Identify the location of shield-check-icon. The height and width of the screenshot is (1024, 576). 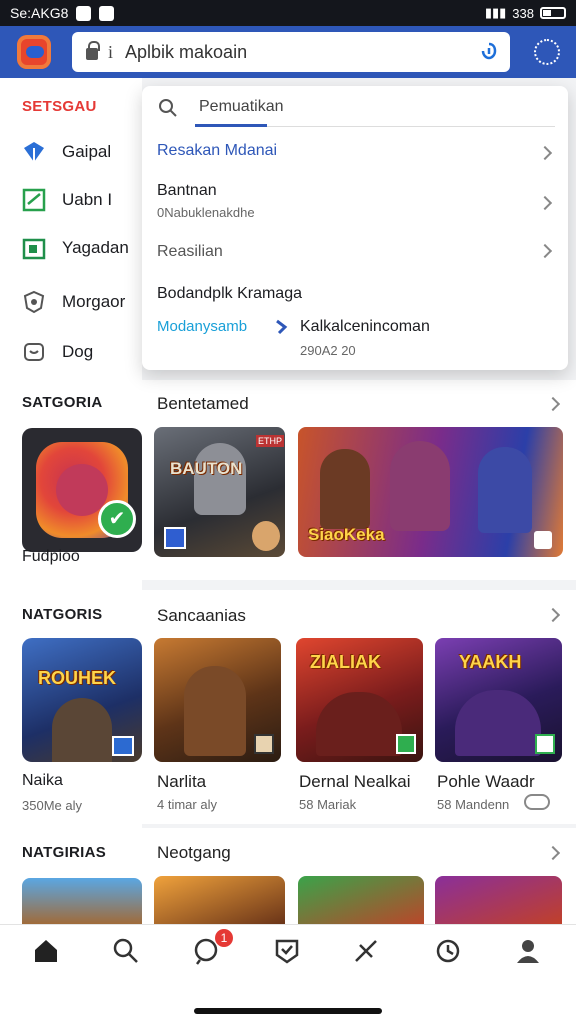
(287, 951).